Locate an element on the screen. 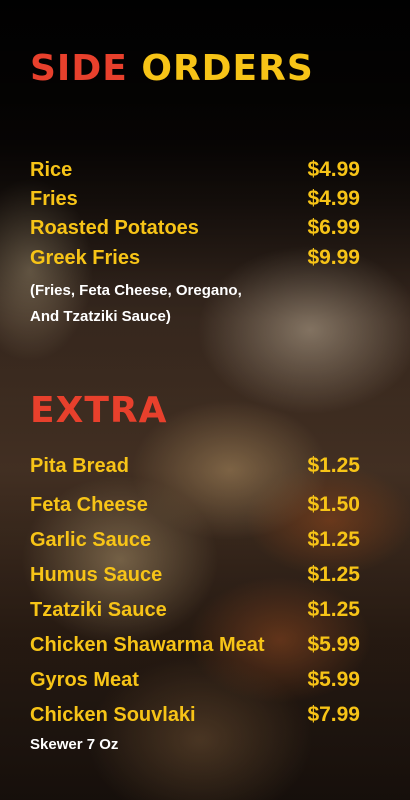 The width and height of the screenshot is (410, 800). menu-item-garlic-sauce: Garlic Sauce $1.25 is located at coordinates (195, 540).